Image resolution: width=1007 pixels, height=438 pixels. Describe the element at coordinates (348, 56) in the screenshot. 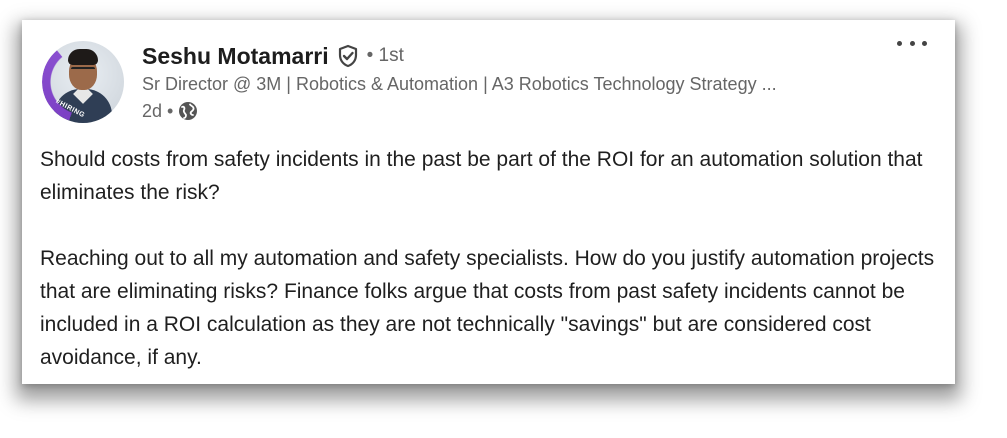

I see `shield-check-icon` at that location.